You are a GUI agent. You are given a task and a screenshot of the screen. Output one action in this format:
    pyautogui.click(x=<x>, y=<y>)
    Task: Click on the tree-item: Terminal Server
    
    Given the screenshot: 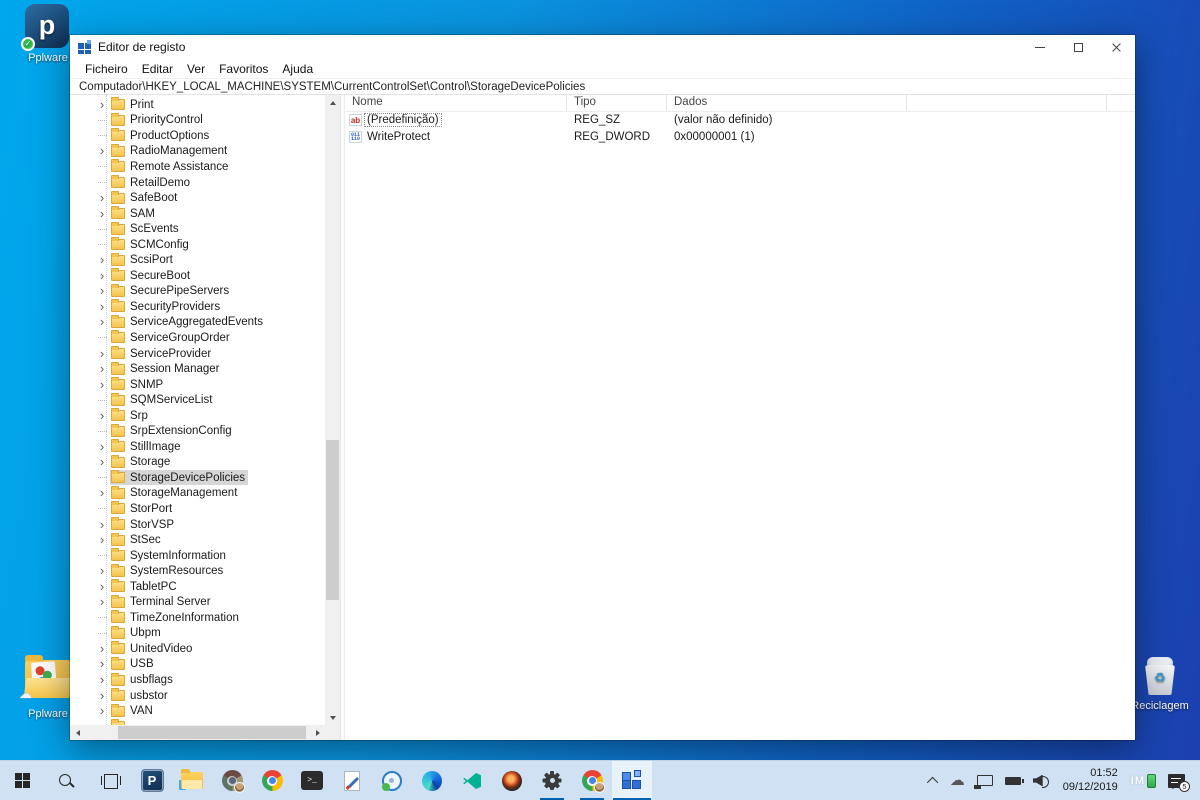 What is the action you would take?
    pyautogui.click(x=197, y=602)
    